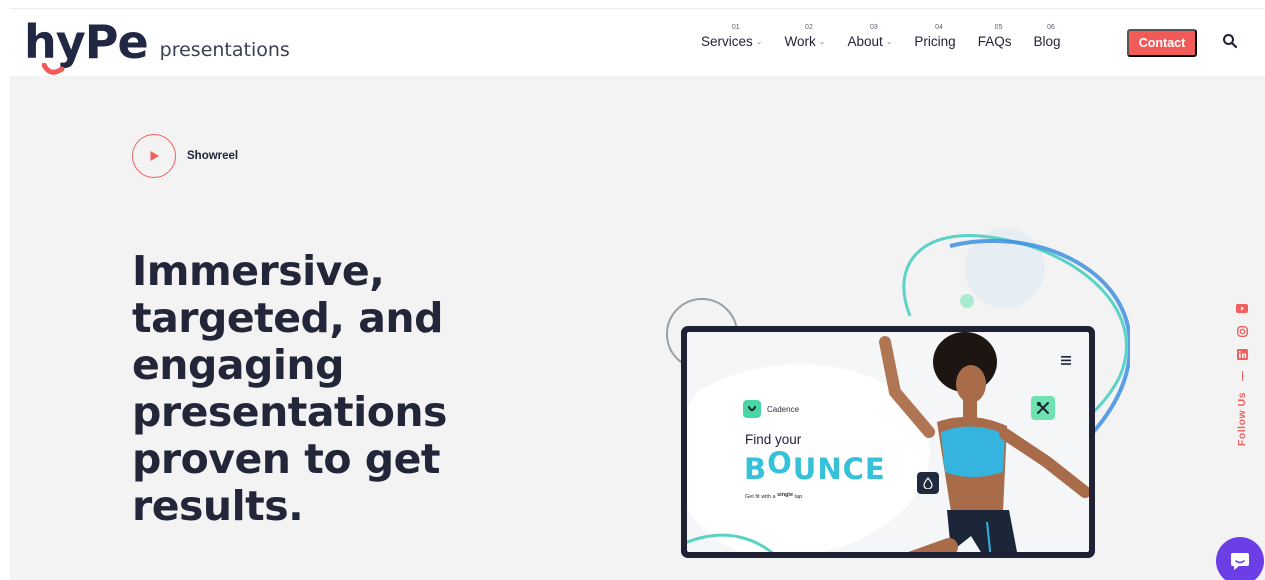 This screenshot has height=580, width=1265. Describe the element at coordinates (1242, 308) in the screenshot. I see `youtube-icon` at that location.